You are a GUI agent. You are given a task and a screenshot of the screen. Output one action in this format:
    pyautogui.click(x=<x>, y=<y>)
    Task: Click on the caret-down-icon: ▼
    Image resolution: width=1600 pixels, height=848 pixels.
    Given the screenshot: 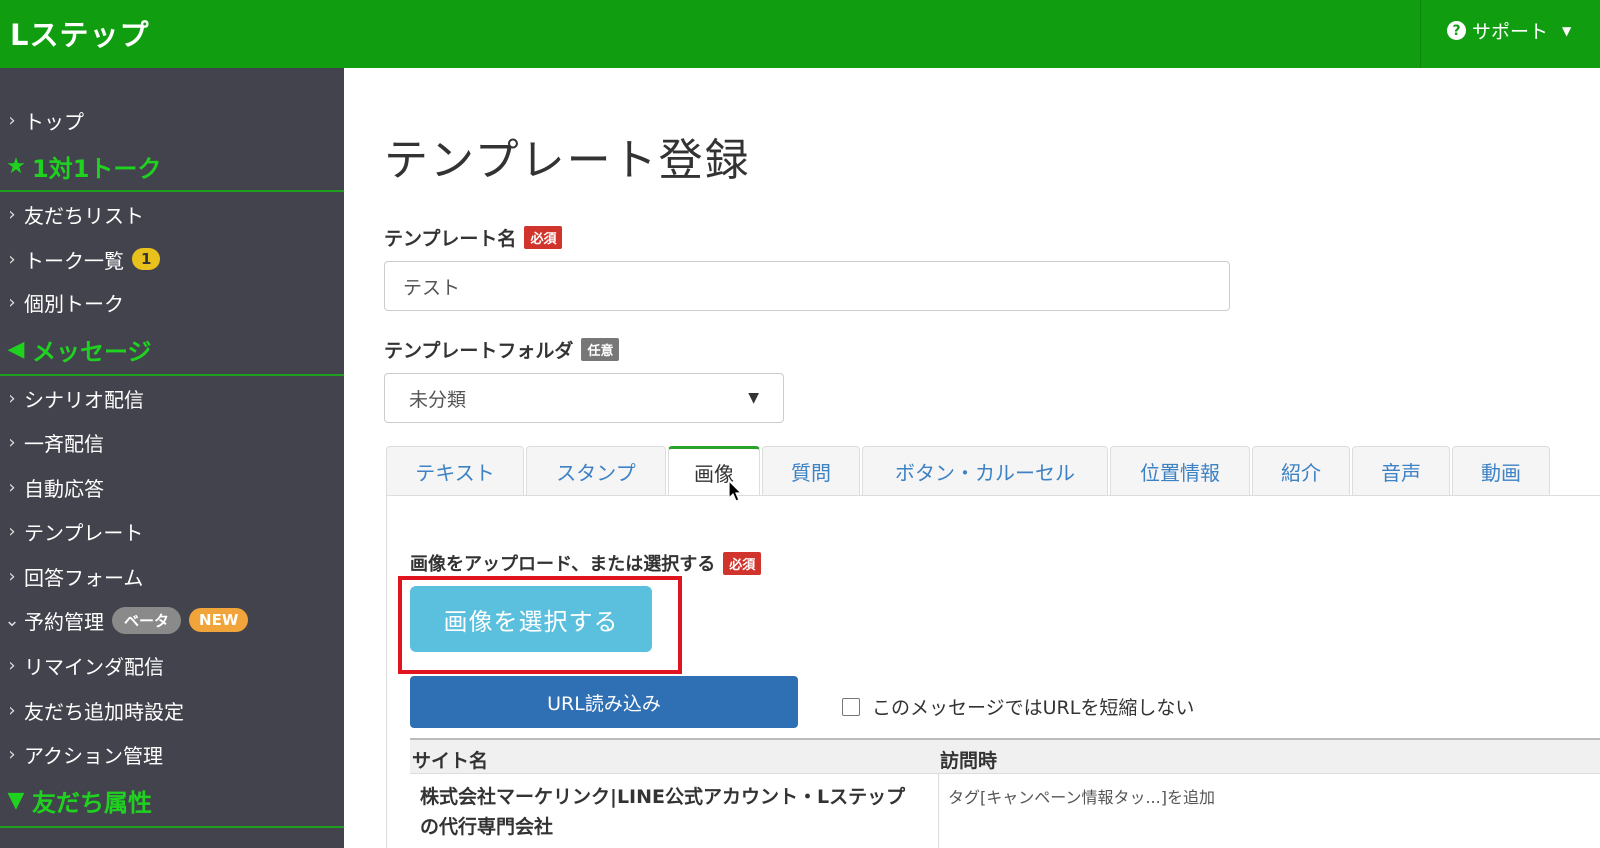 What is the action you would take?
    pyautogui.click(x=1567, y=30)
    